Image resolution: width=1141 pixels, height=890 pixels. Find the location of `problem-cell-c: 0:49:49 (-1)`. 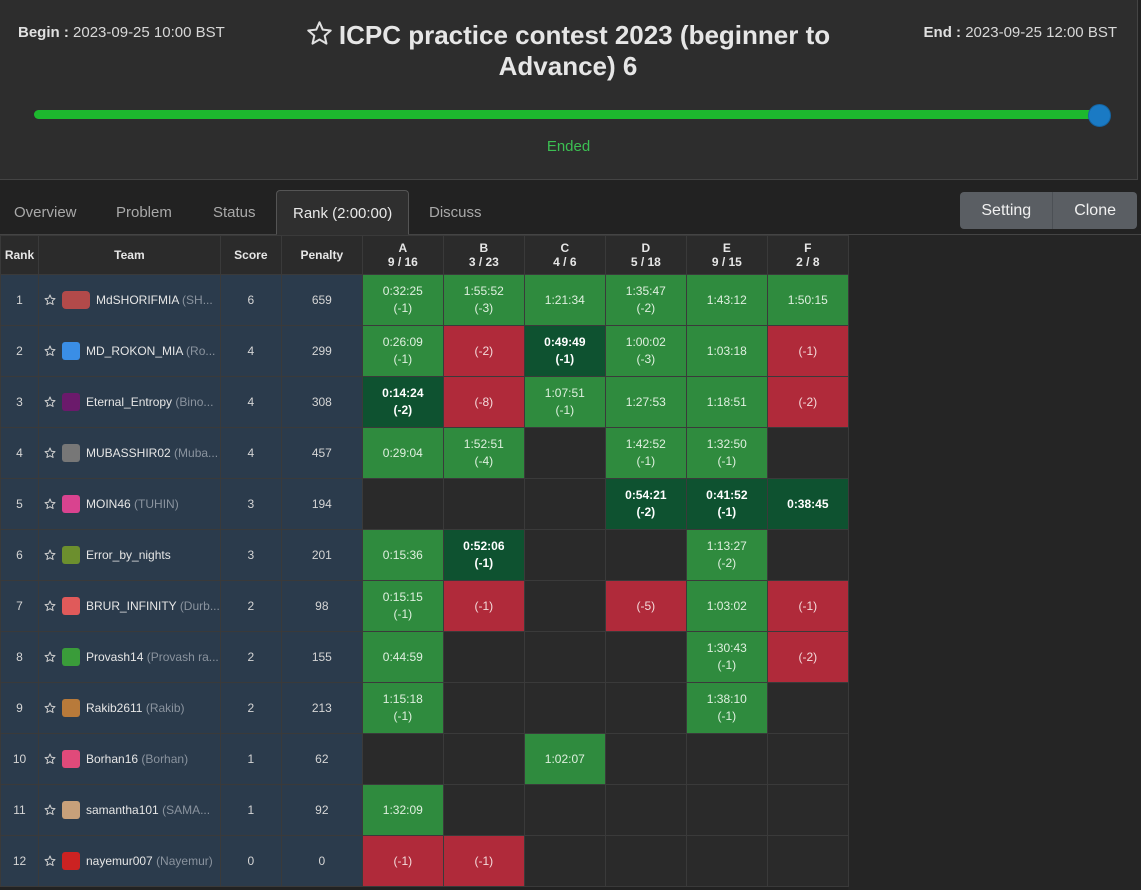

problem-cell-c: 0:49:49 (-1) is located at coordinates (564, 351).